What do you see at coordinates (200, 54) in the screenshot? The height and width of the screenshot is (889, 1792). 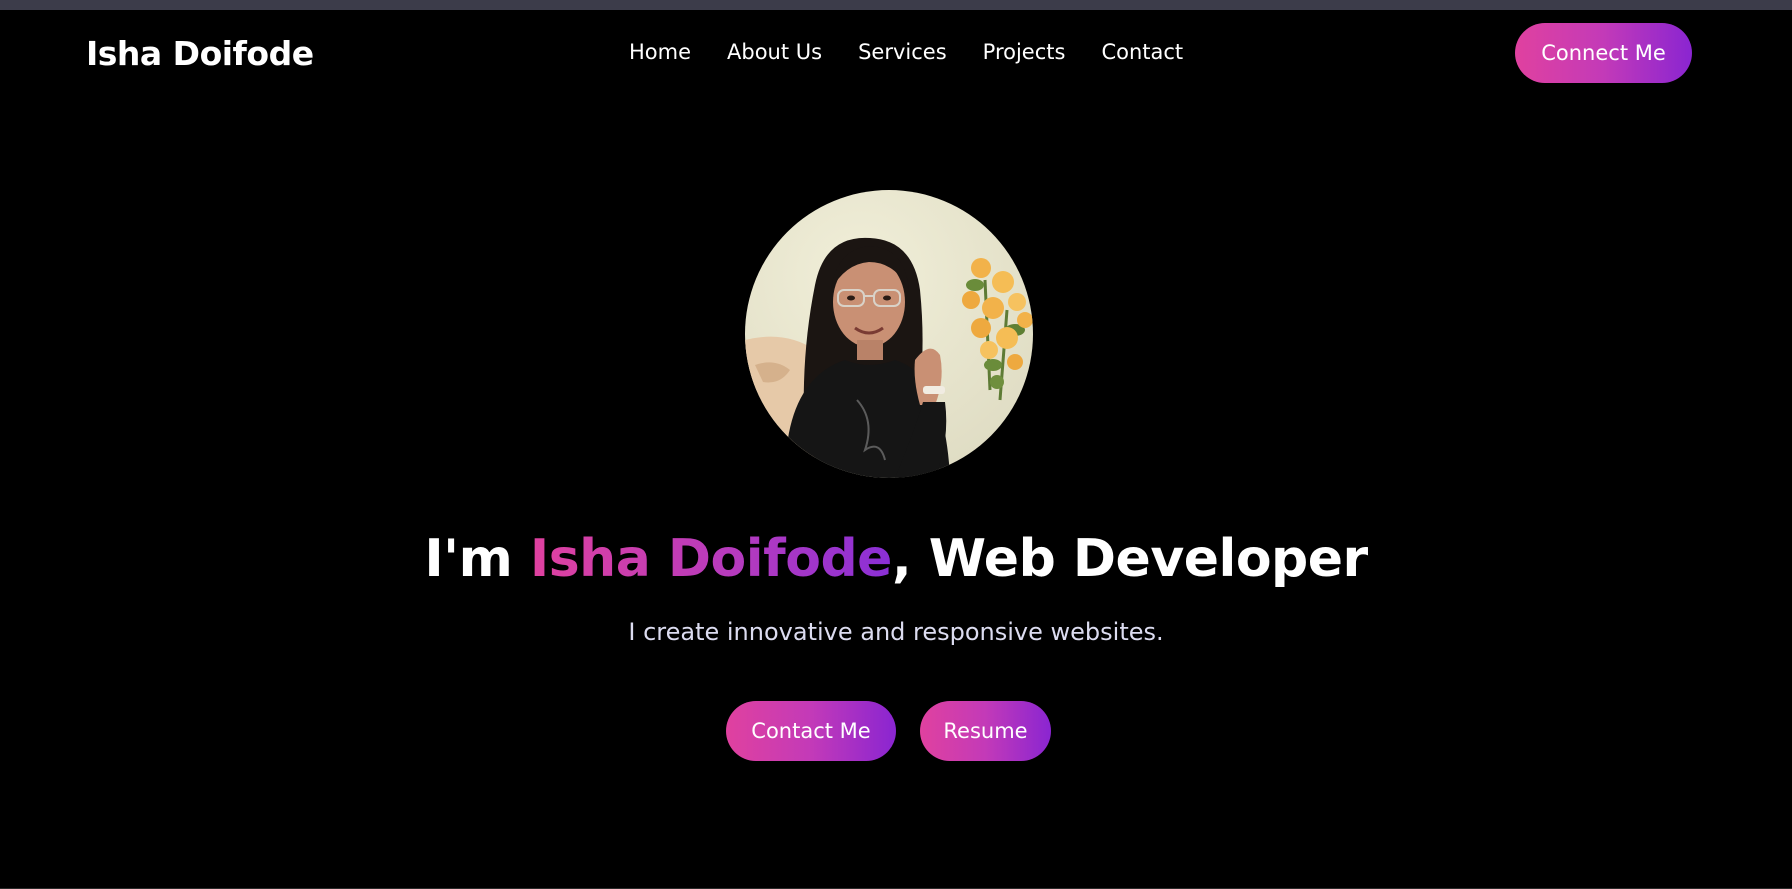 I see `site-logo: Isha Doifode` at bounding box center [200, 54].